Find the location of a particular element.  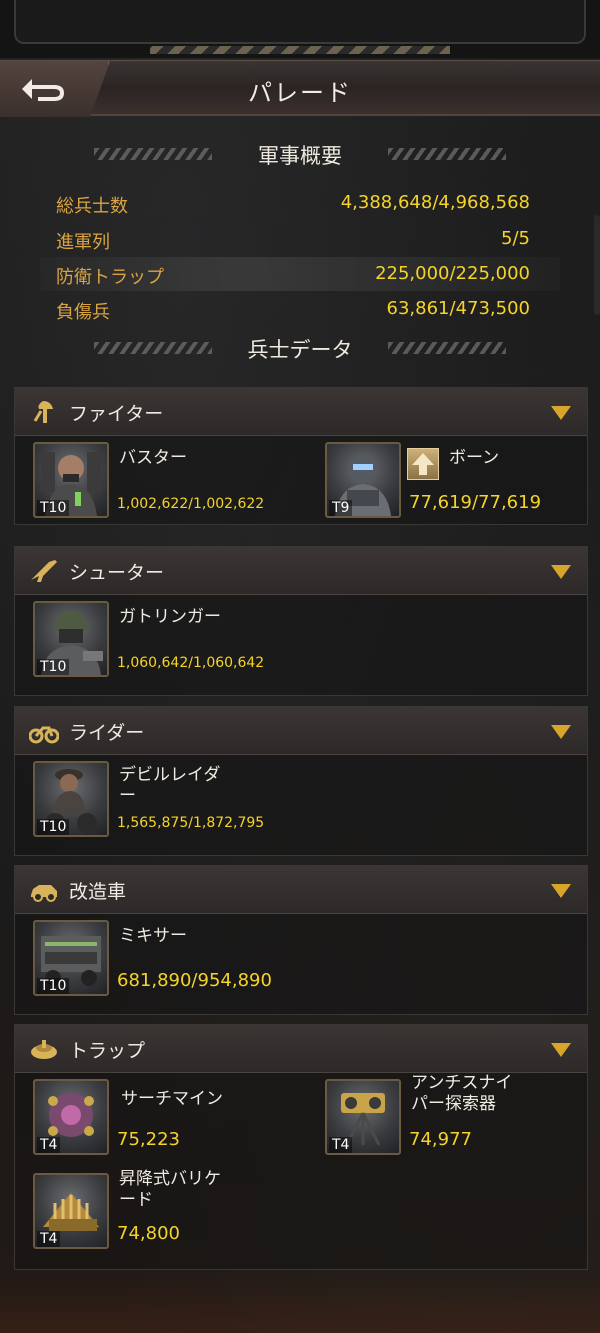

unit-name: ミキサー is located at coordinates (153, 936).